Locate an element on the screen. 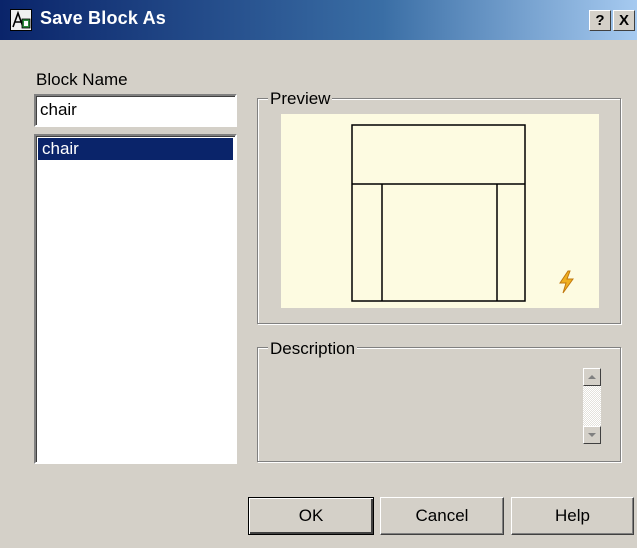 The width and height of the screenshot is (637, 548). description-label: Description is located at coordinates (313, 349).